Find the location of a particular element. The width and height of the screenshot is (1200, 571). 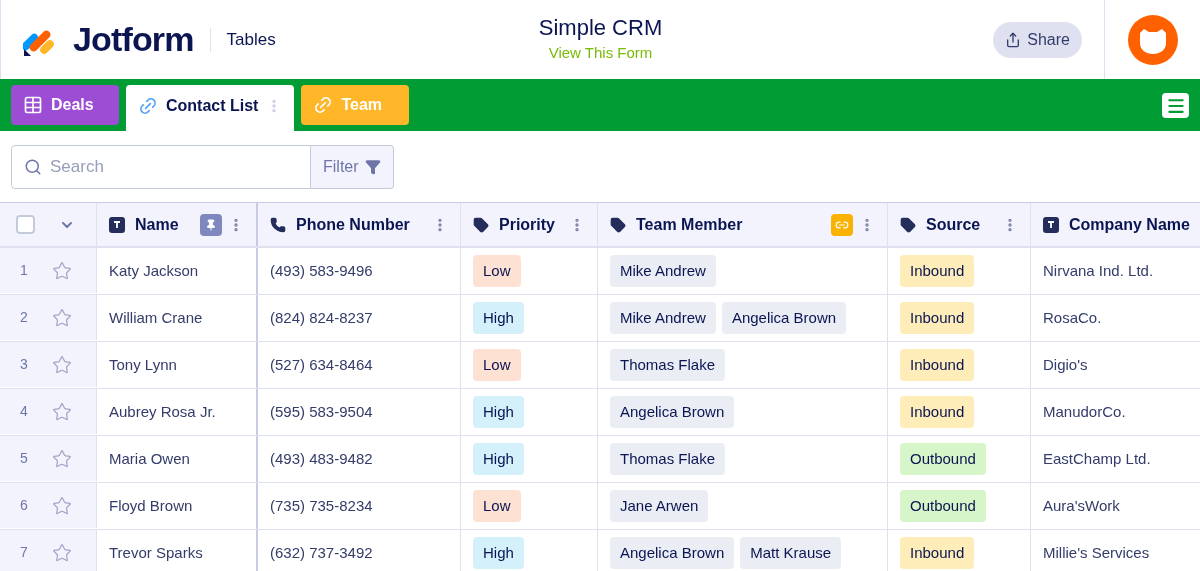

link-icon is located at coordinates (842, 224).